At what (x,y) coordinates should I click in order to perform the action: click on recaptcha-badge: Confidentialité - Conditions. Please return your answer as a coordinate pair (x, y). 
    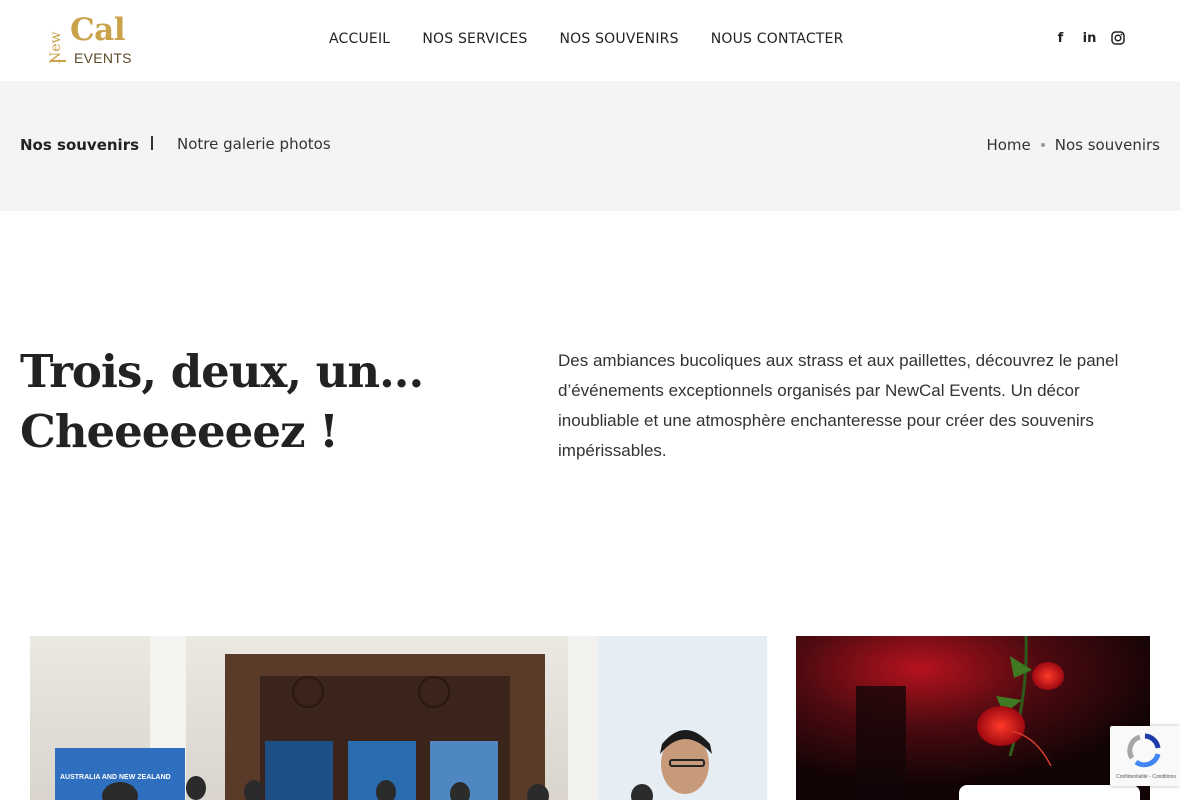
    Looking at the image, I should click on (1145, 756).